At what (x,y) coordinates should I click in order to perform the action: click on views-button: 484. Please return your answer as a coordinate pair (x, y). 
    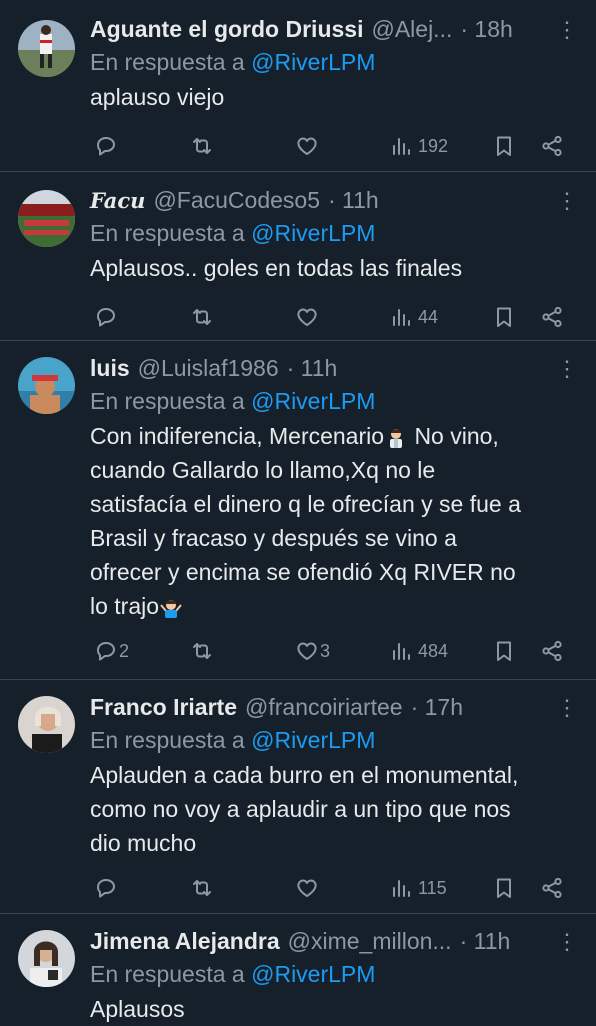
    Looking at the image, I should click on (419, 651).